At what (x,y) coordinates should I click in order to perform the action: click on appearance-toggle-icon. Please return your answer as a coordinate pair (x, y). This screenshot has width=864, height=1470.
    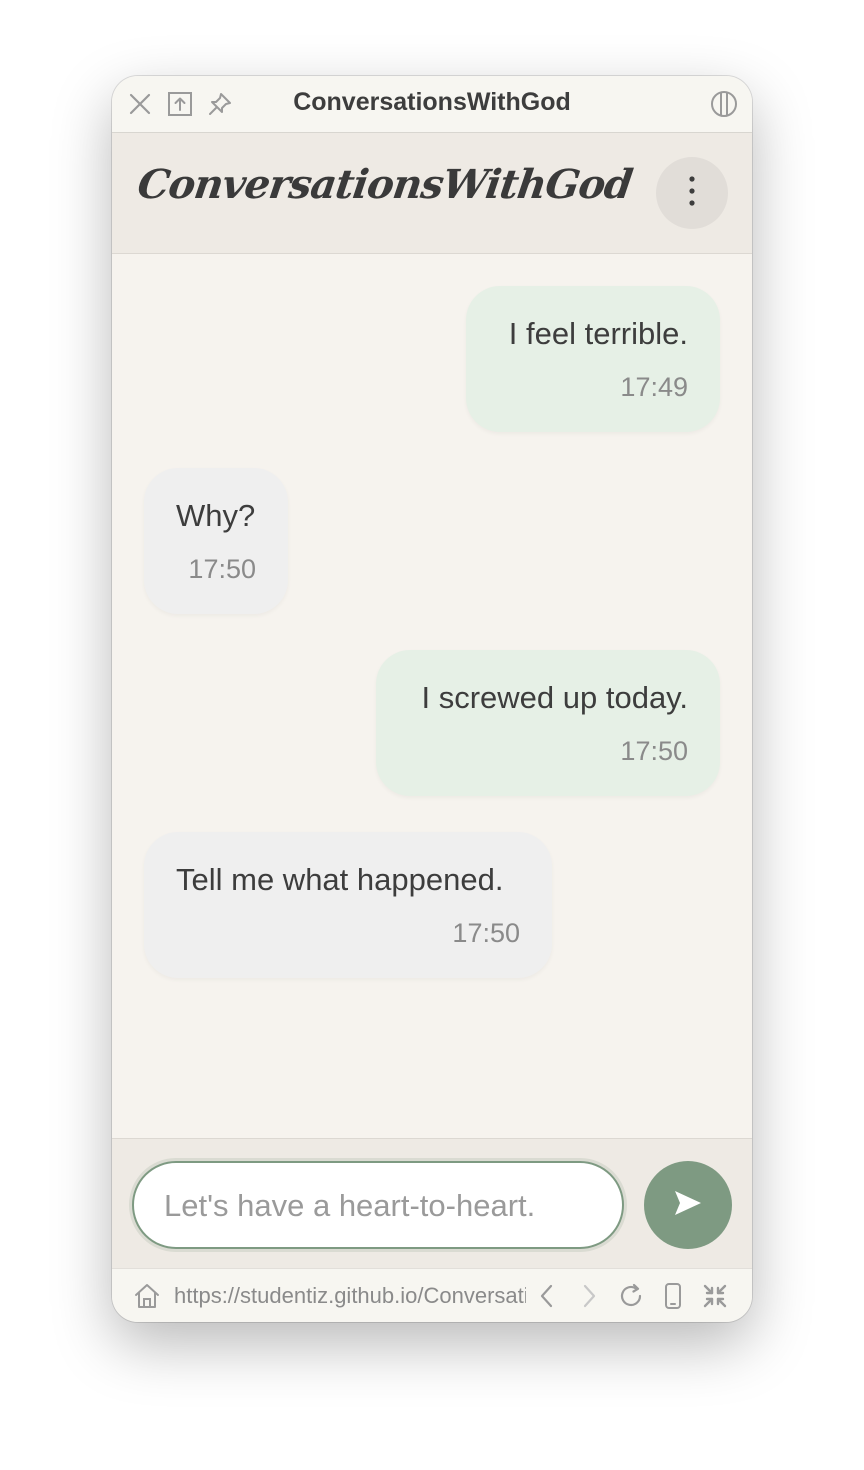
    Looking at the image, I should click on (724, 104).